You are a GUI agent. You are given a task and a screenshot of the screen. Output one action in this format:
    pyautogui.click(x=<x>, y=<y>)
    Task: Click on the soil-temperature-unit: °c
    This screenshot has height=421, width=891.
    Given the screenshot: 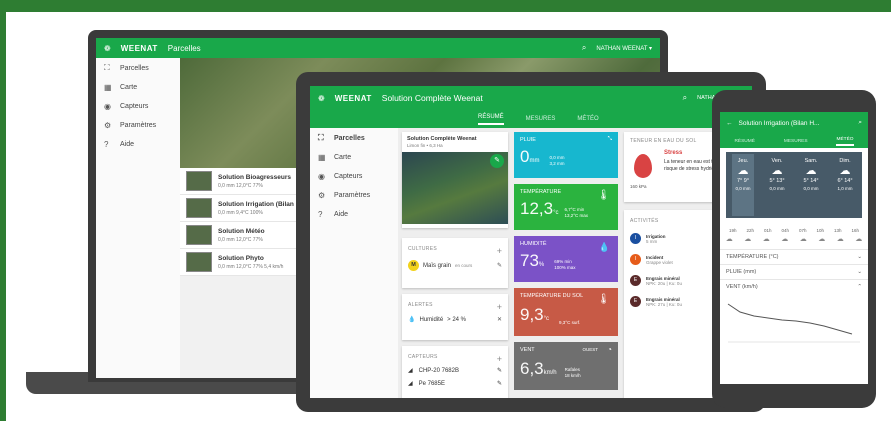 What is the action you would take?
    pyautogui.click(x=546, y=319)
    